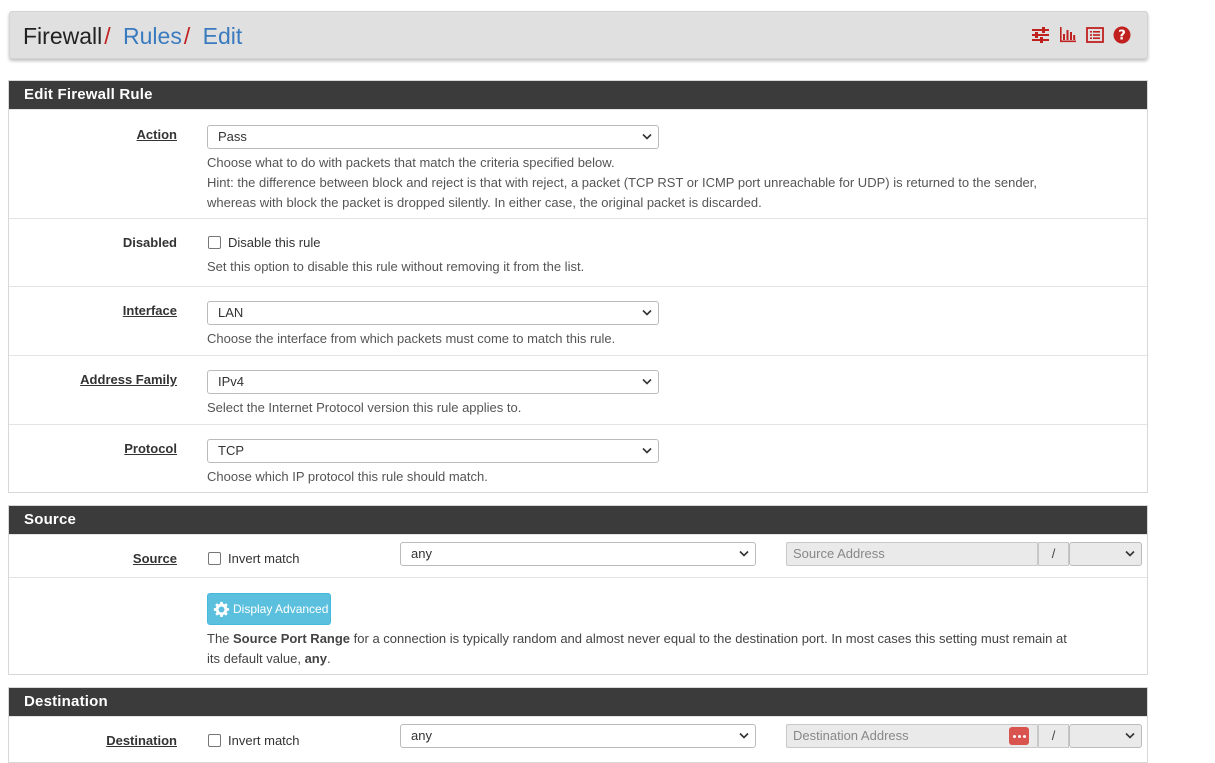 Image resolution: width=1215 pixels, height=763 pixels. What do you see at coordinates (1095, 35) in the screenshot?
I see `list-icon` at bounding box center [1095, 35].